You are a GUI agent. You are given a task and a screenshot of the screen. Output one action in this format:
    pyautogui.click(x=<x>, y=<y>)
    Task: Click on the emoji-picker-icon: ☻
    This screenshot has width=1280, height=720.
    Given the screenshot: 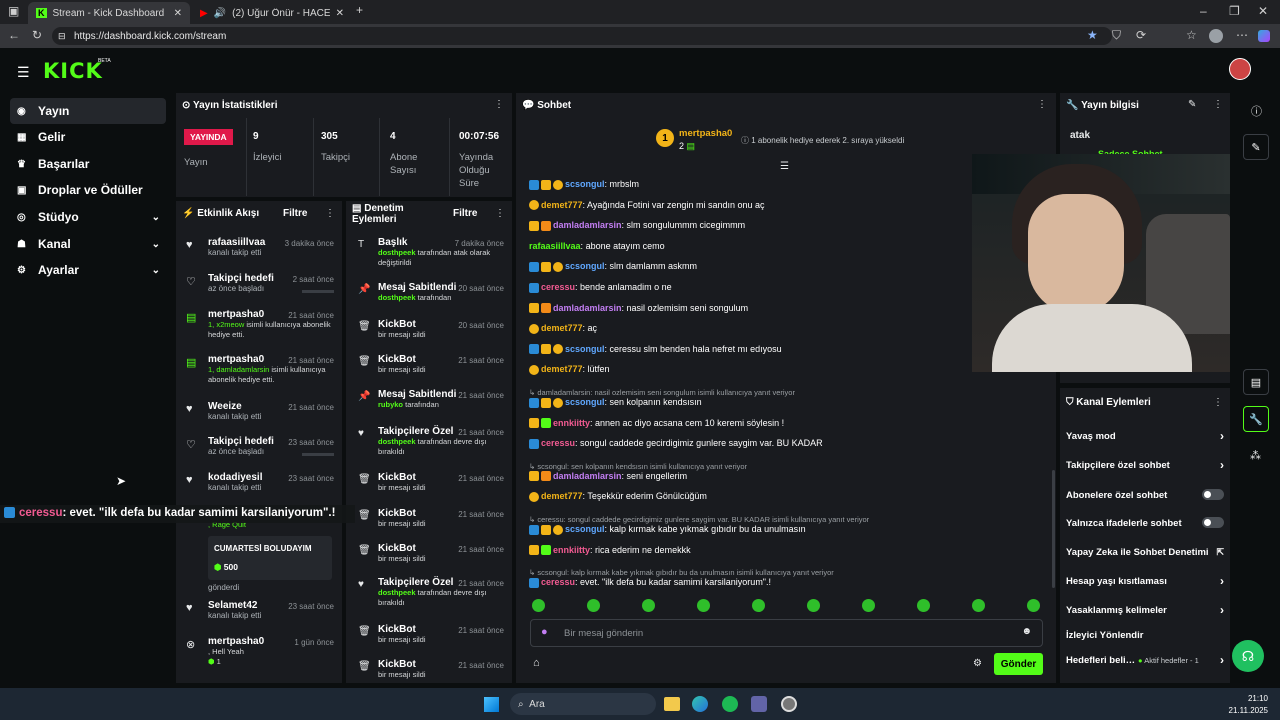 What is the action you would take?
    pyautogui.click(x=1026, y=631)
    